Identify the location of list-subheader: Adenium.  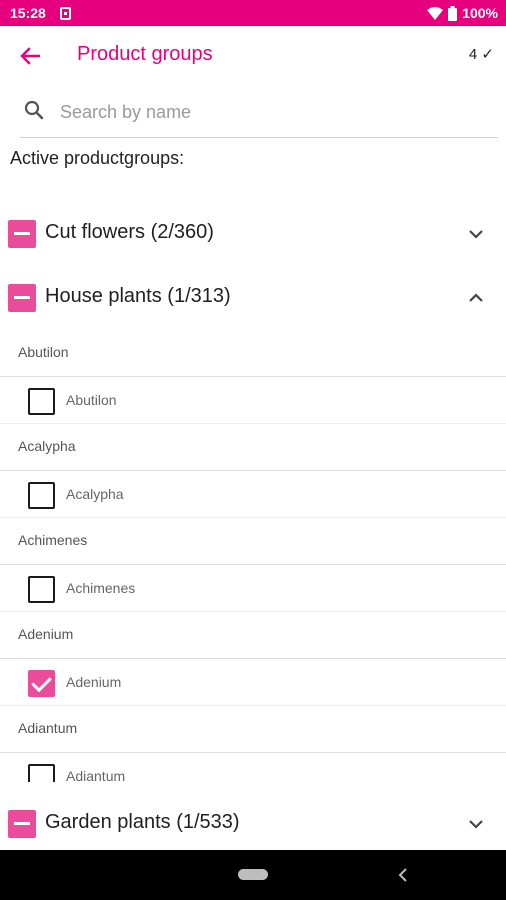
(253, 635).